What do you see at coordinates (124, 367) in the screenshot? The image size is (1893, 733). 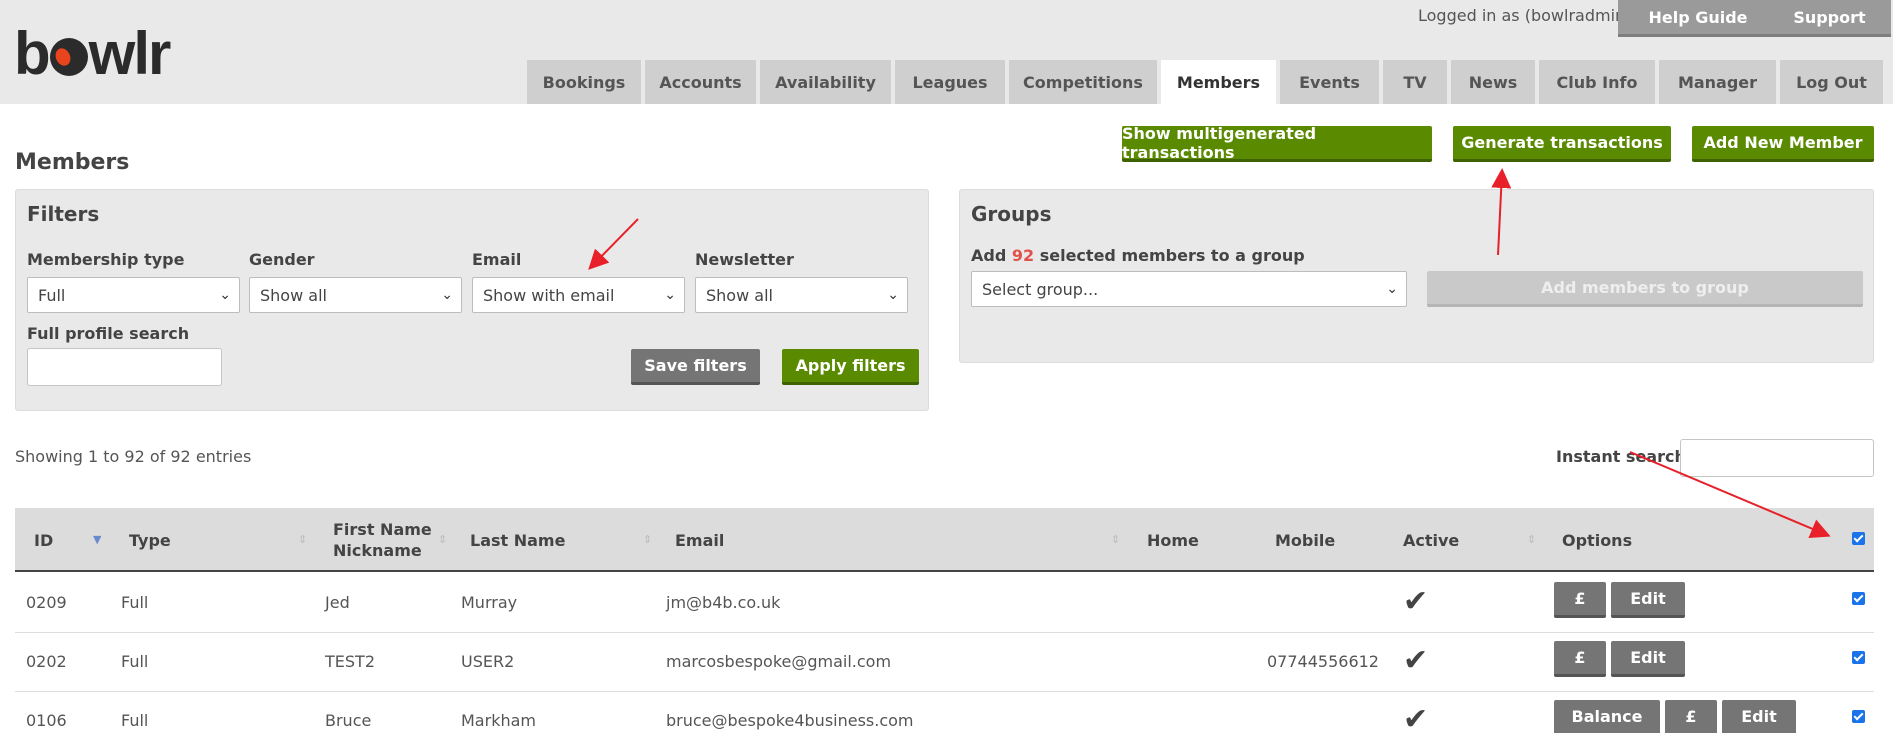 I see `full-profile-search-input` at bounding box center [124, 367].